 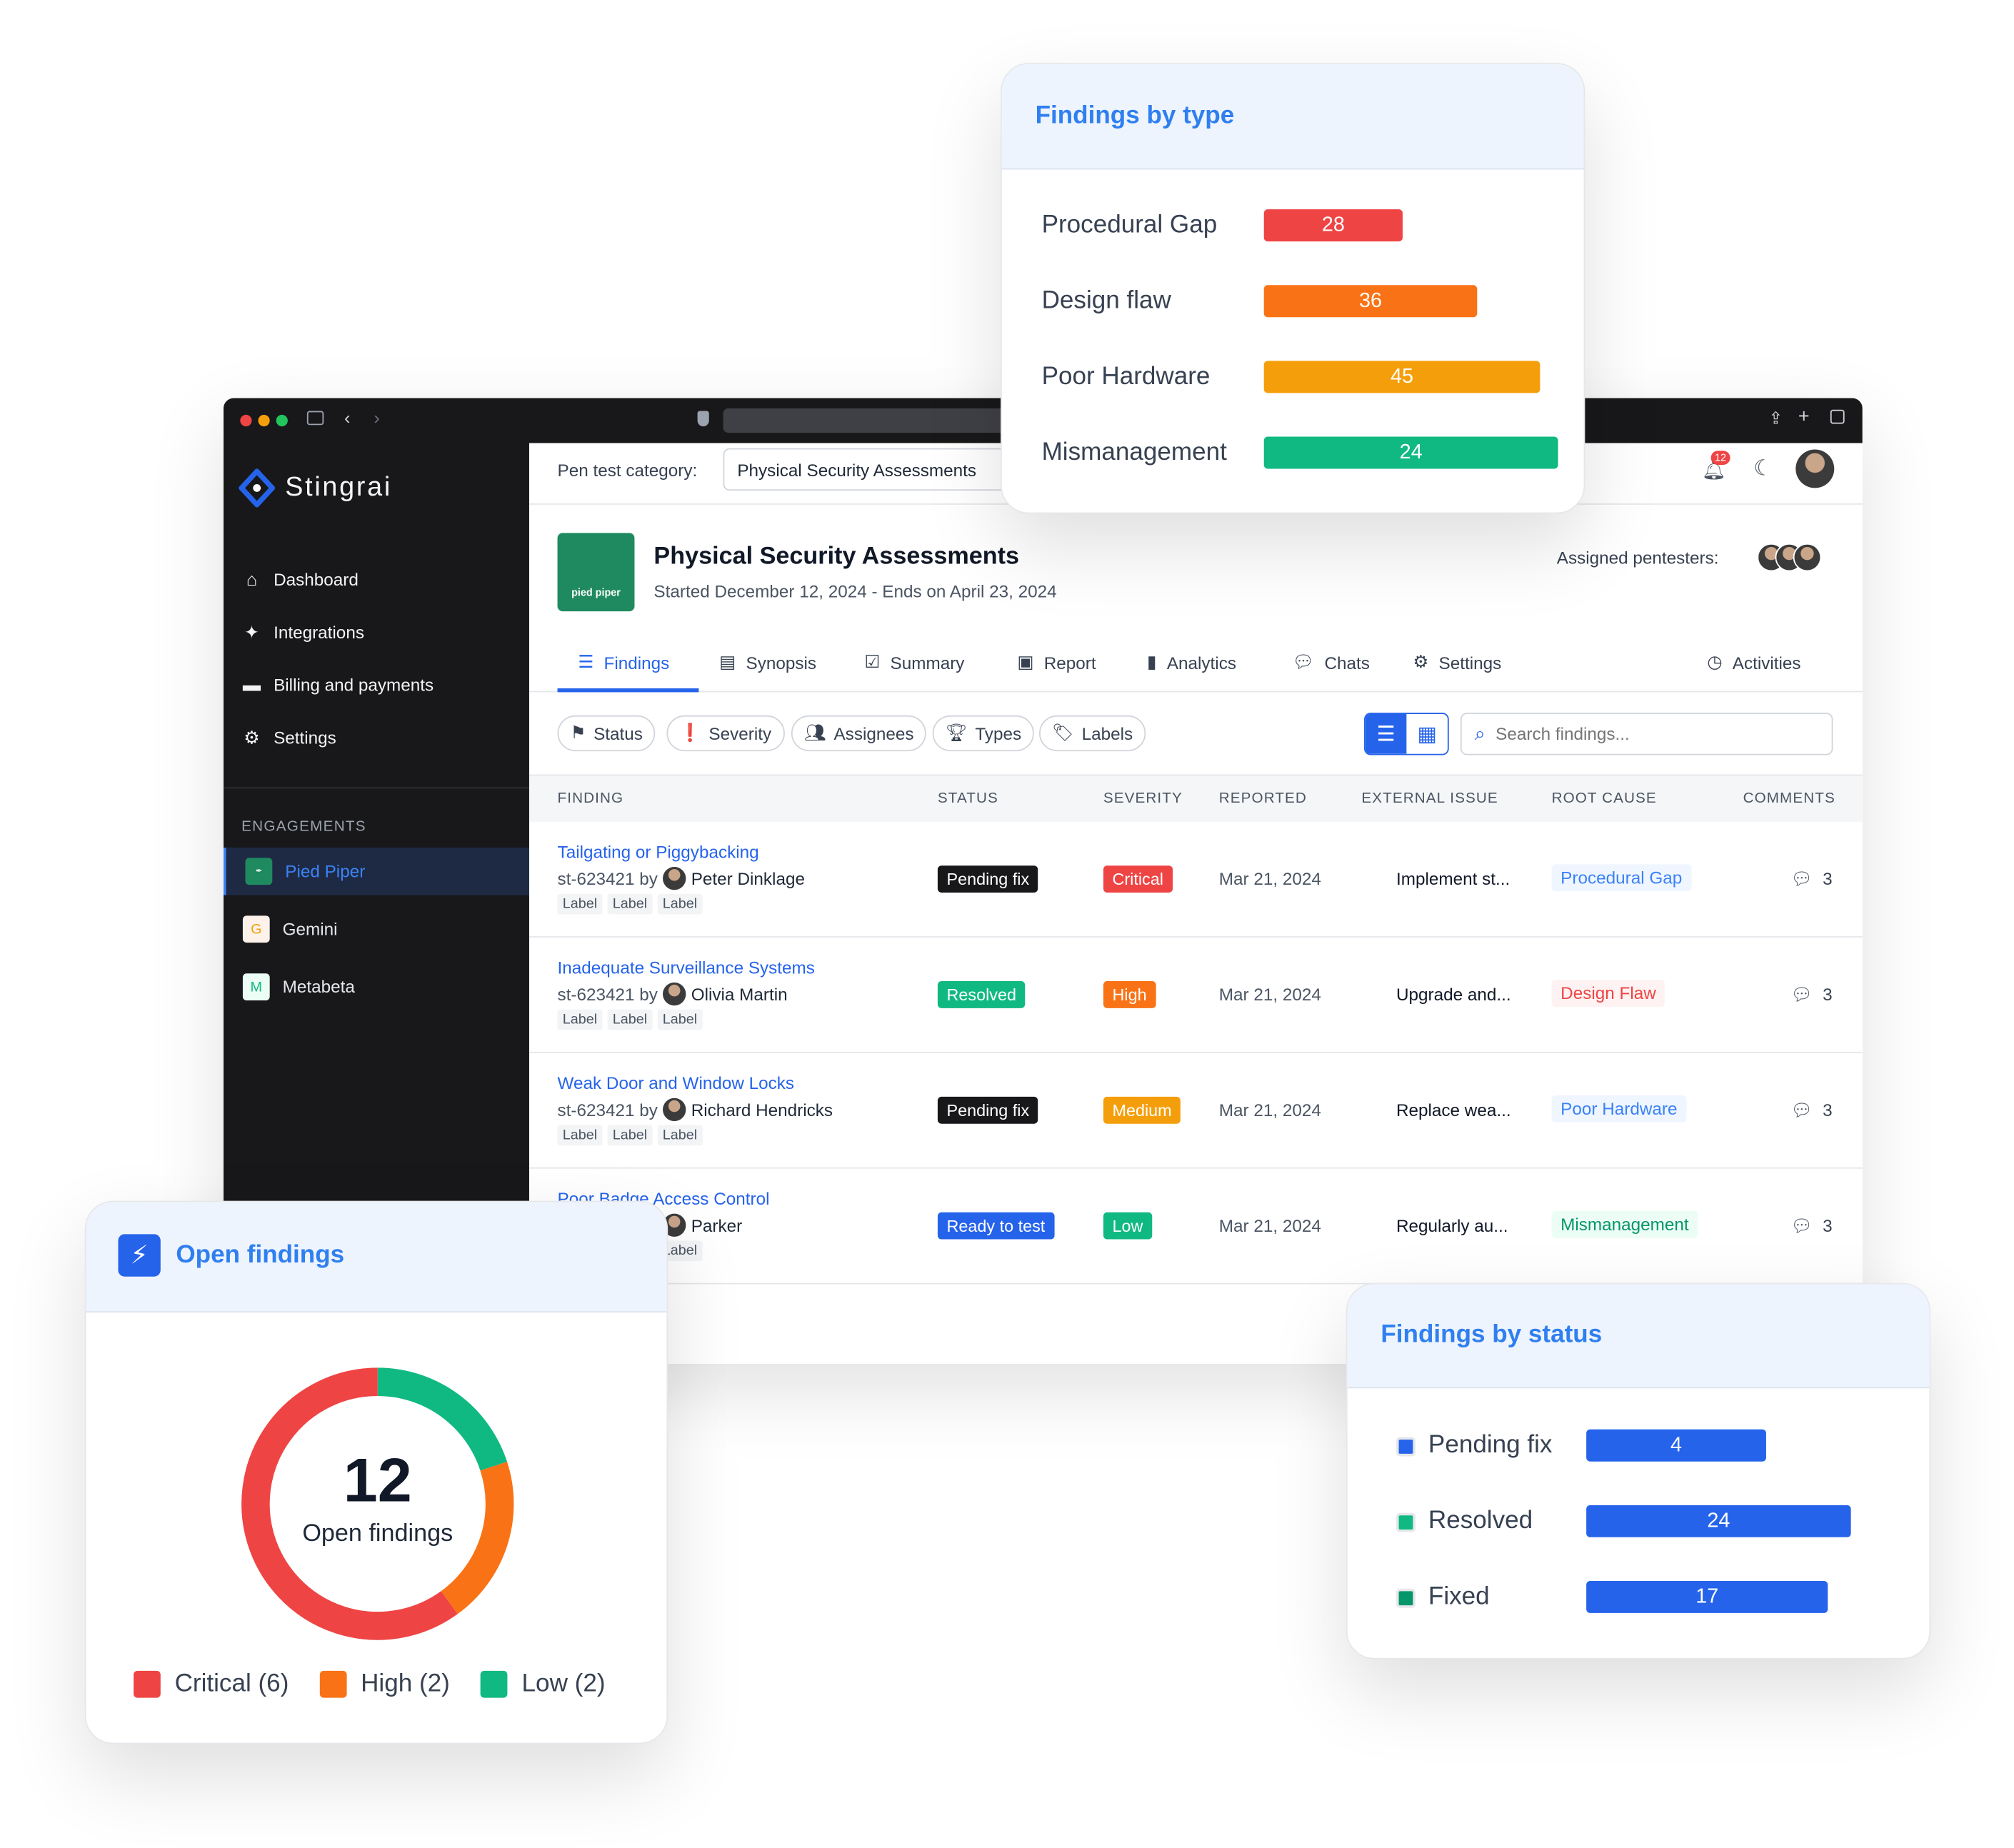 What do you see at coordinates (1401, 377) in the screenshot?
I see `type-bar: 45` at bounding box center [1401, 377].